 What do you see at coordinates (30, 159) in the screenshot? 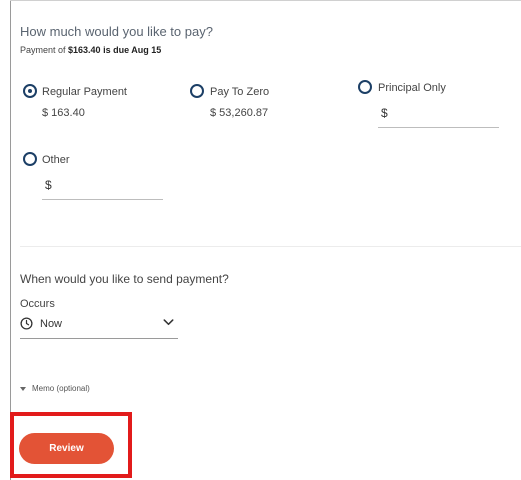
I see `radio-other` at bounding box center [30, 159].